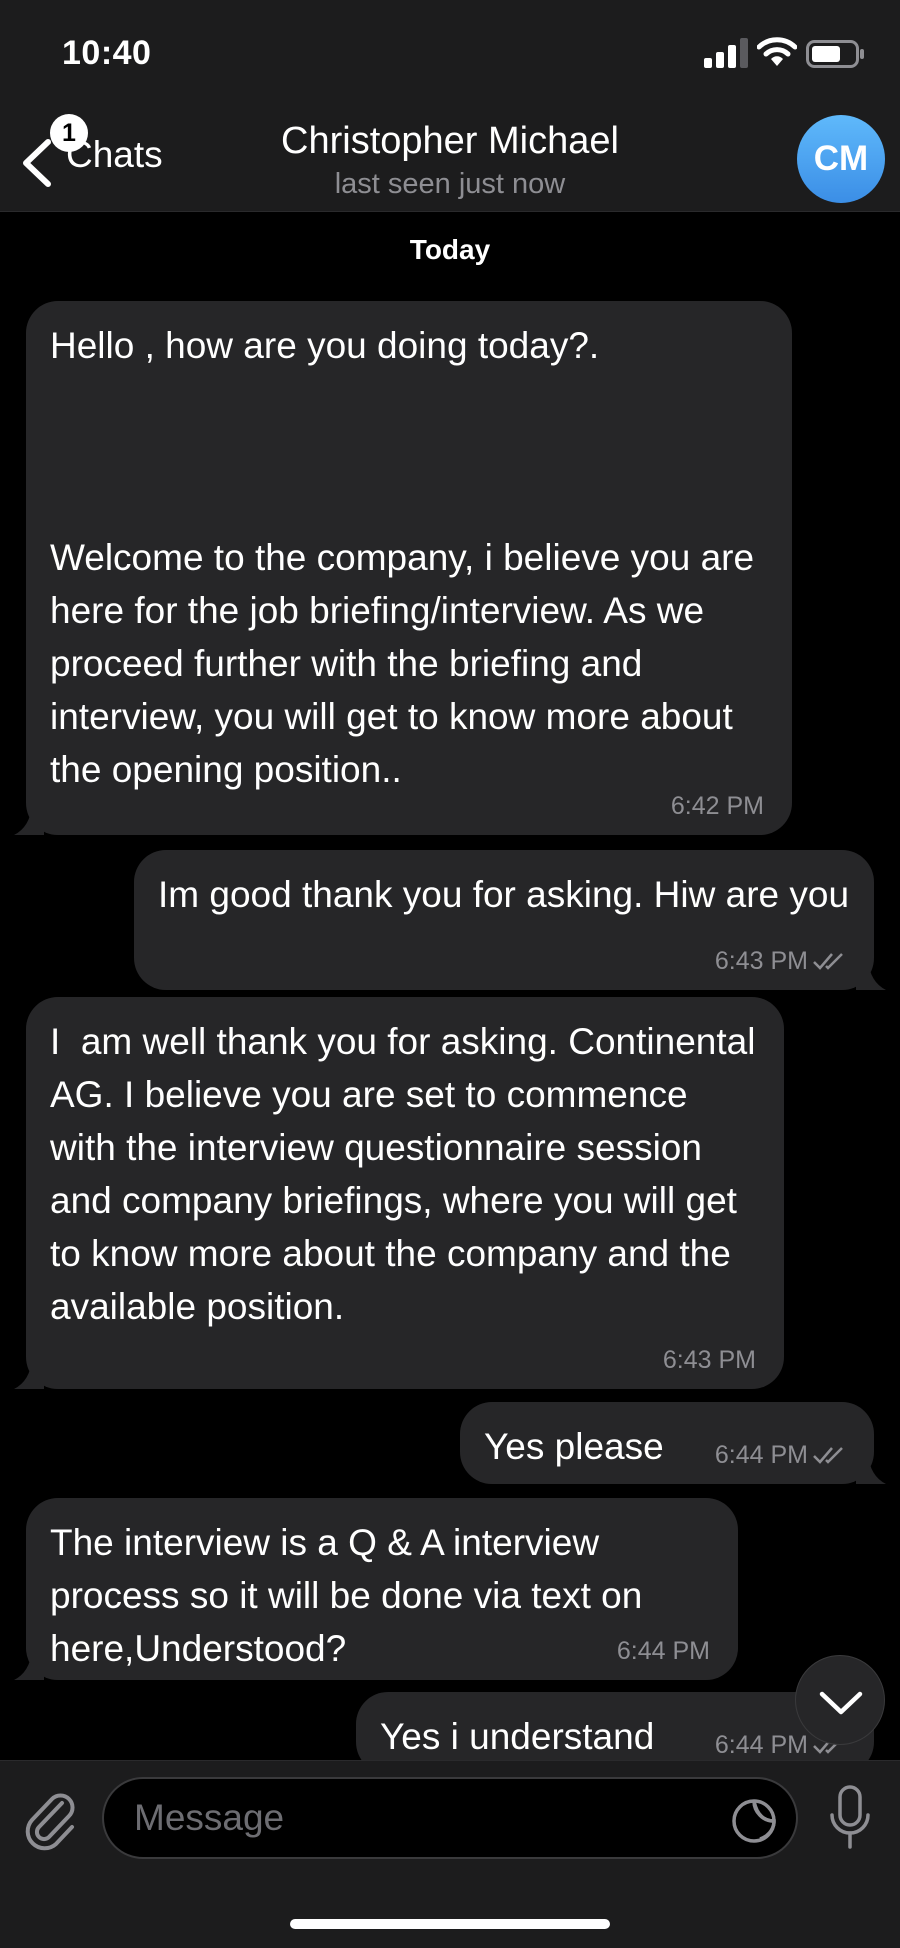  What do you see at coordinates (754, 1821) in the screenshot?
I see `sticker-icon` at bounding box center [754, 1821].